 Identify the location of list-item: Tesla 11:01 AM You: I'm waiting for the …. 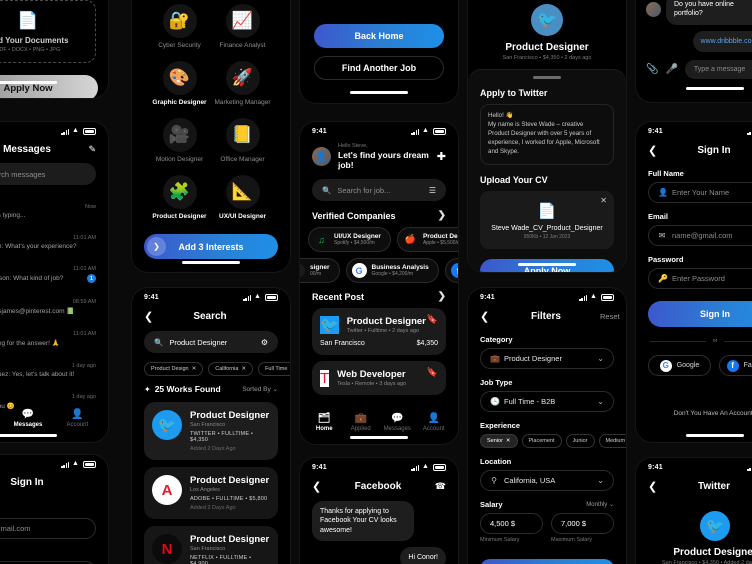
(54, 337).